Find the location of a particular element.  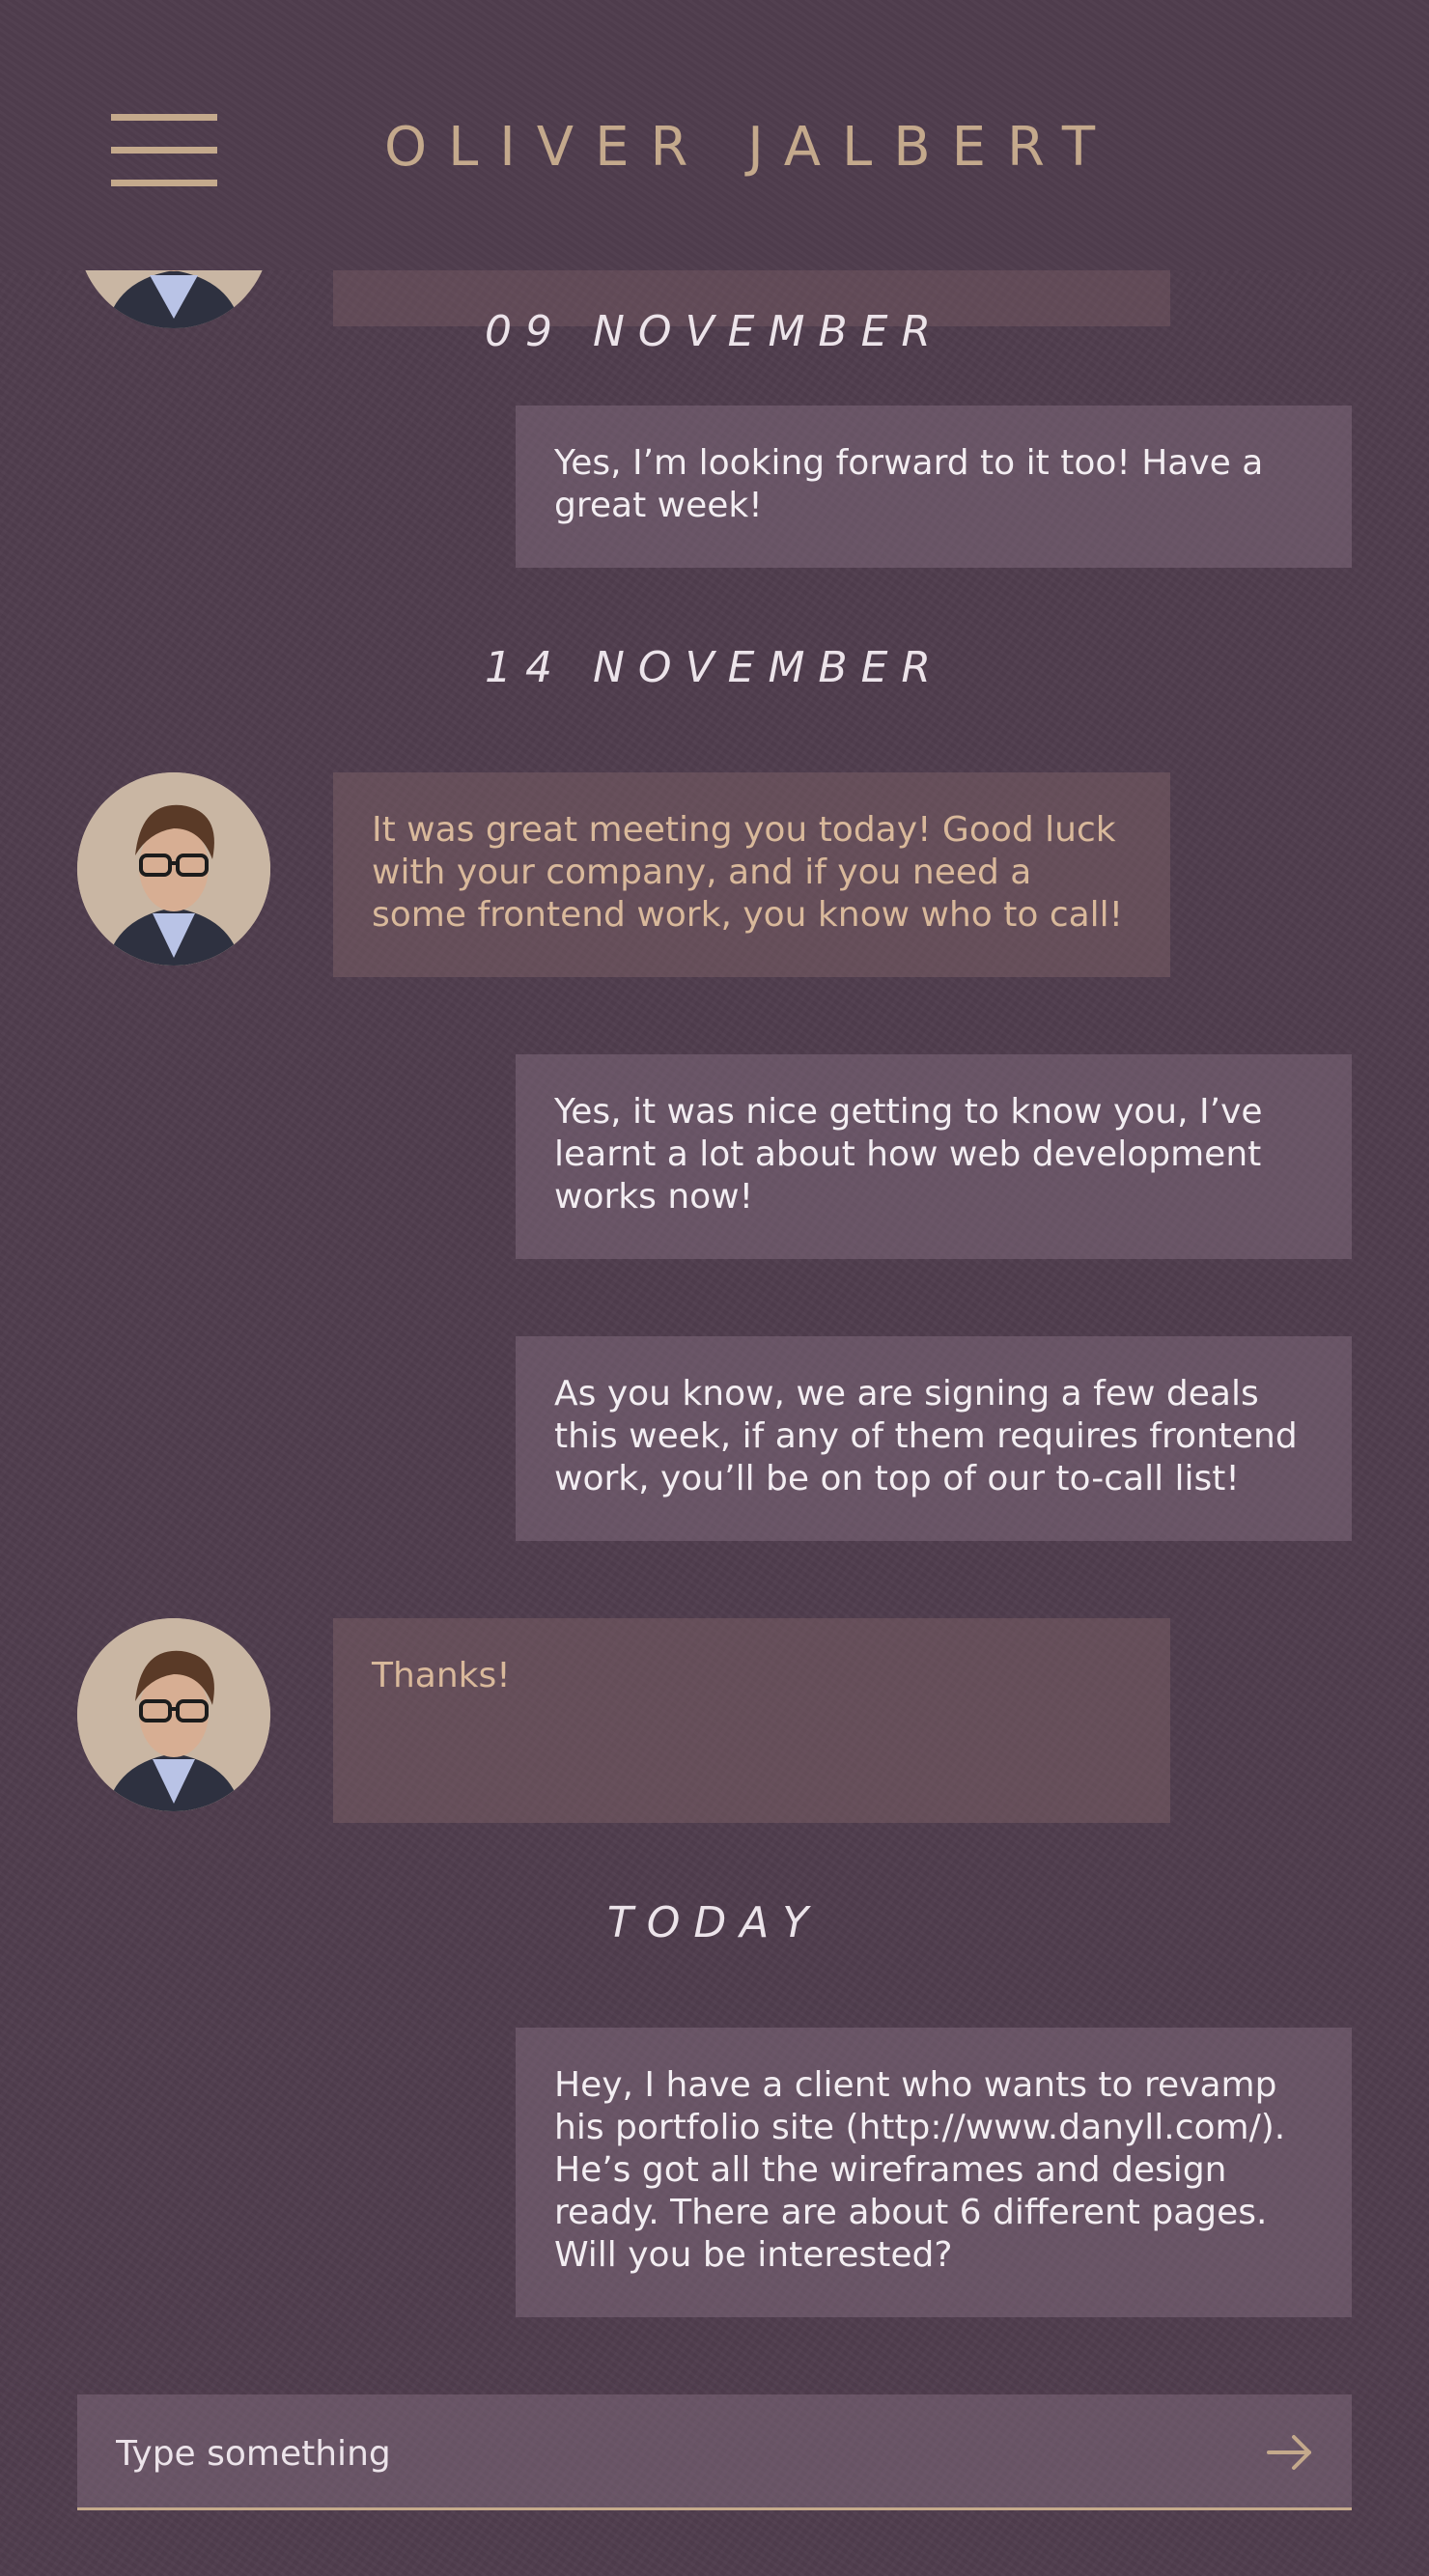

hamburger-menu-icon is located at coordinates (164, 151).